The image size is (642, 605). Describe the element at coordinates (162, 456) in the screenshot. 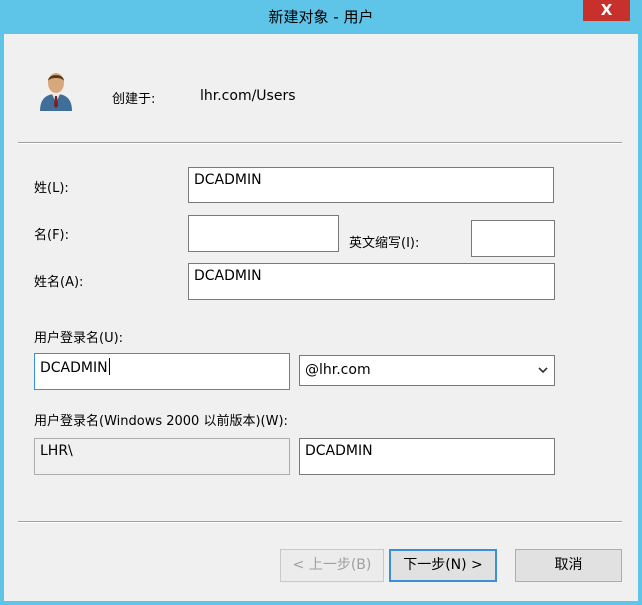

I see `legacy-domain-field: LHR\` at that location.